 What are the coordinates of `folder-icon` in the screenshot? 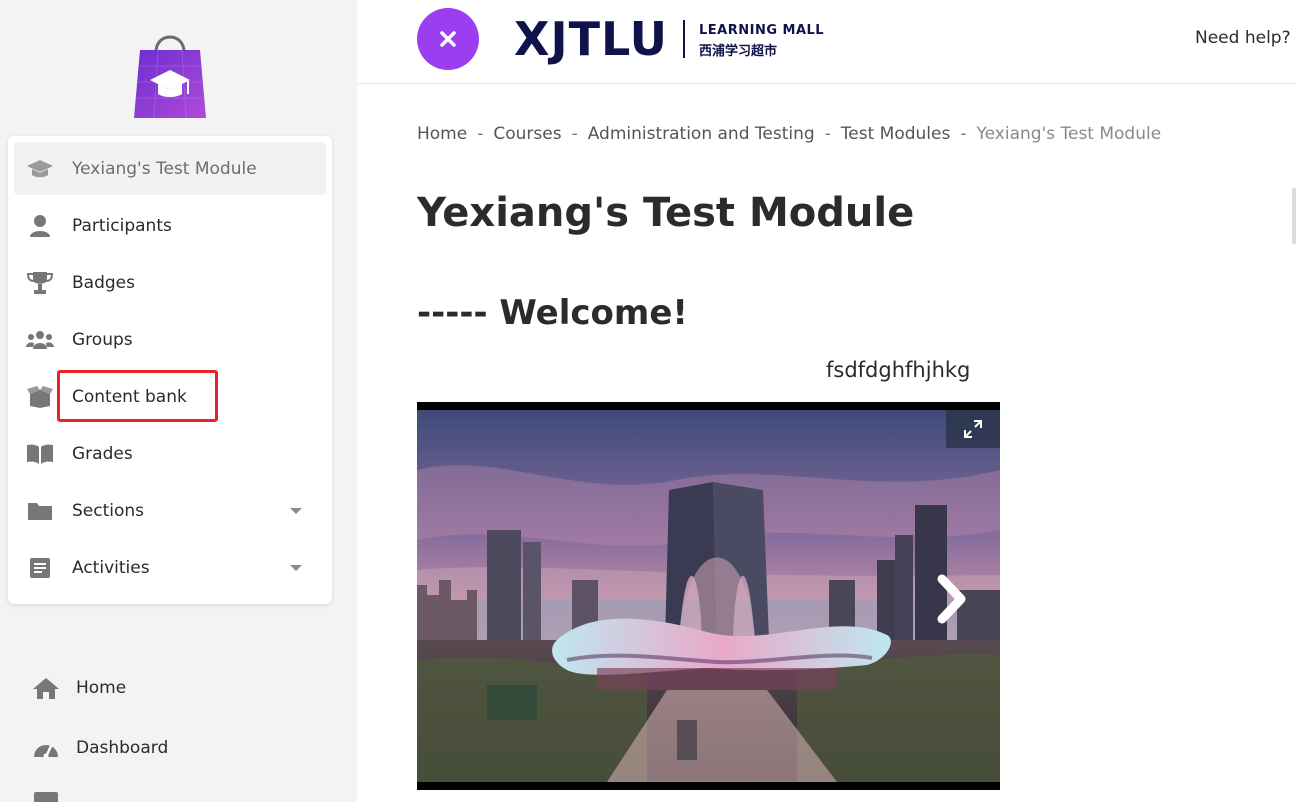 It's located at (40, 511).